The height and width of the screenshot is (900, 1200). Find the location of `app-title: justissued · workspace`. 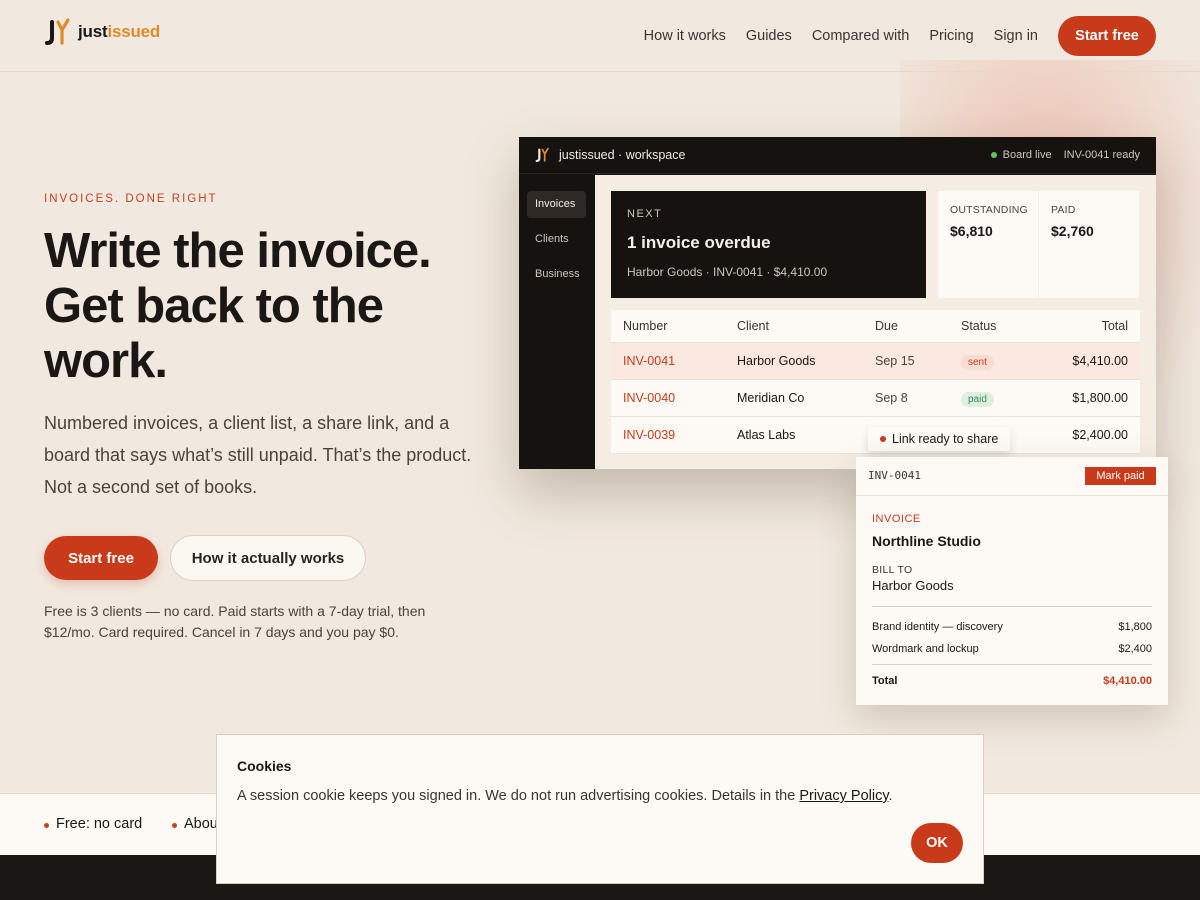

app-title: justissued · workspace is located at coordinates (622, 155).